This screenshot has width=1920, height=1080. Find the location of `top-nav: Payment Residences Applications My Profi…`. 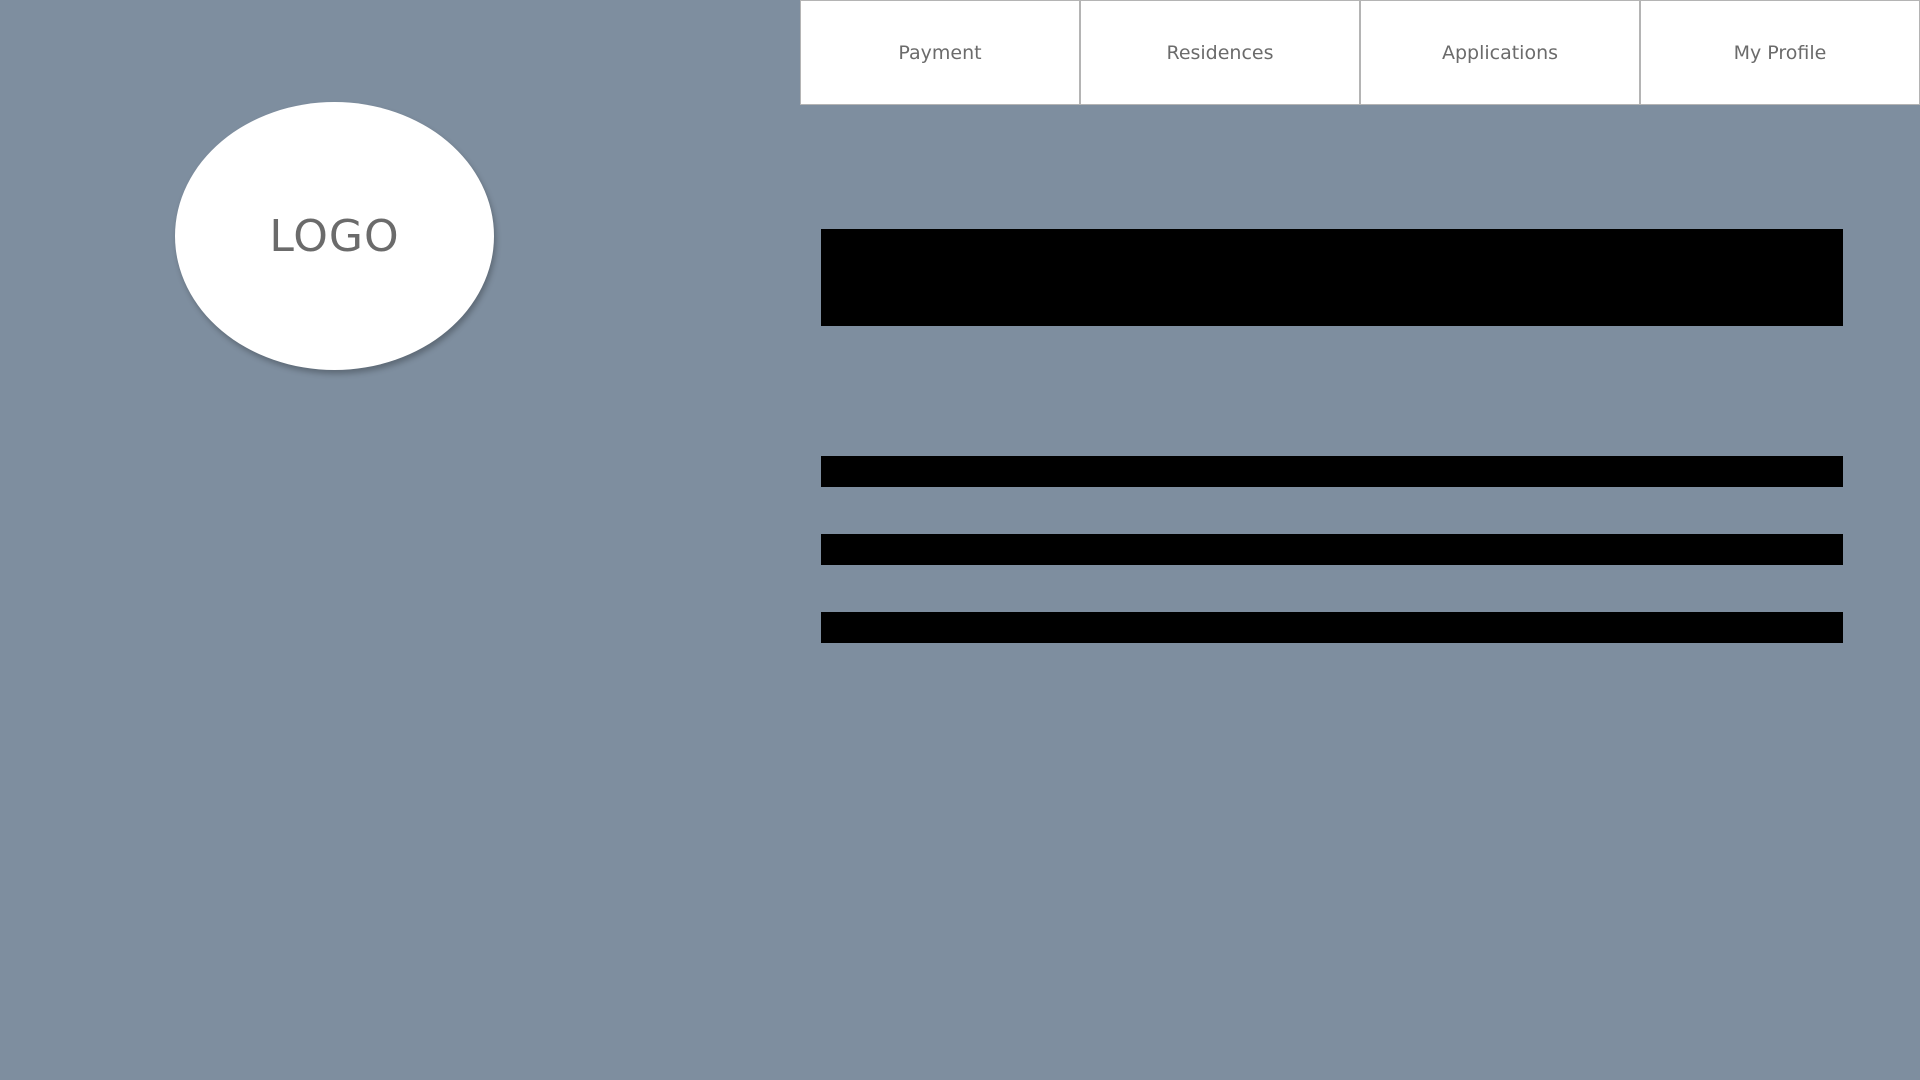

top-nav: Payment Residences Applications My Profi… is located at coordinates (1360, 52).